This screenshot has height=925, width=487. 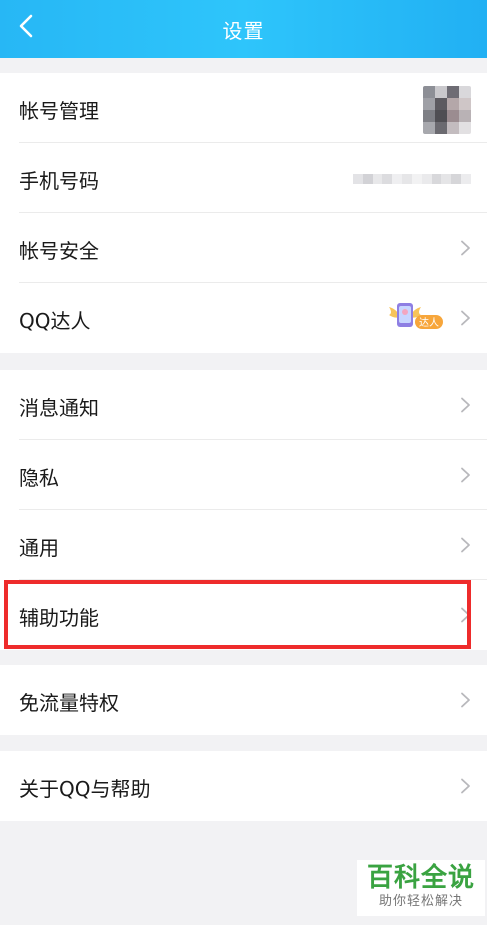 I want to click on settings-item-label: 关于QQ与帮助, so click(x=85, y=789).